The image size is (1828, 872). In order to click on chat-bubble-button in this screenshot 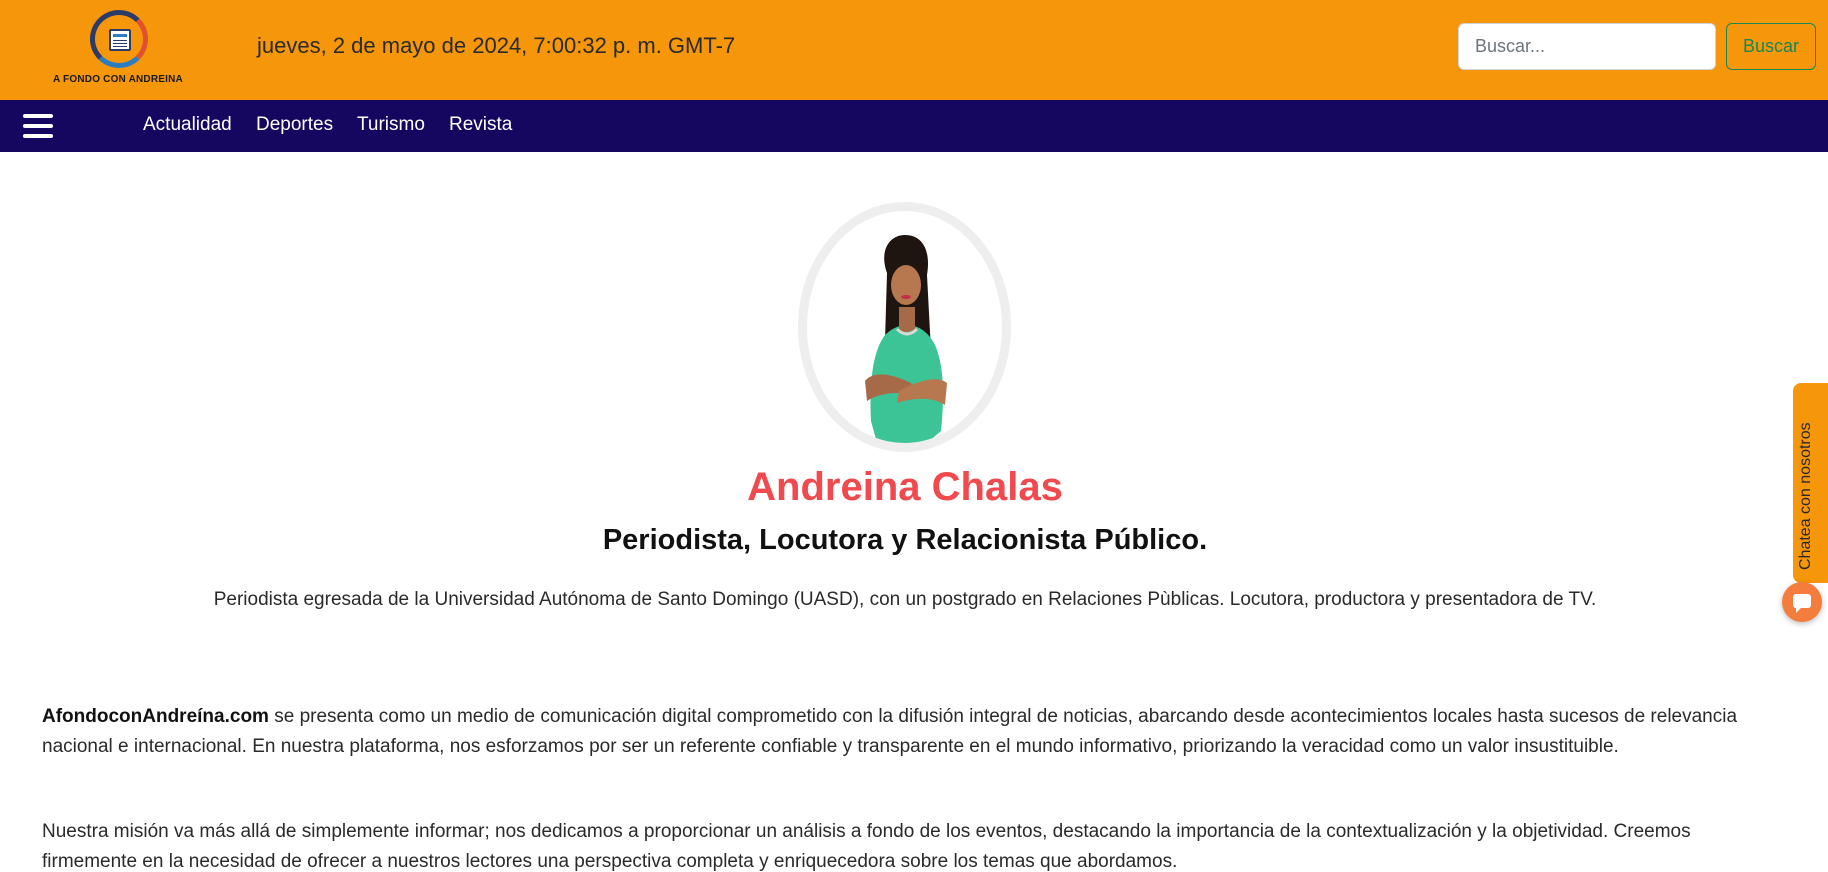, I will do `click(1802, 602)`.